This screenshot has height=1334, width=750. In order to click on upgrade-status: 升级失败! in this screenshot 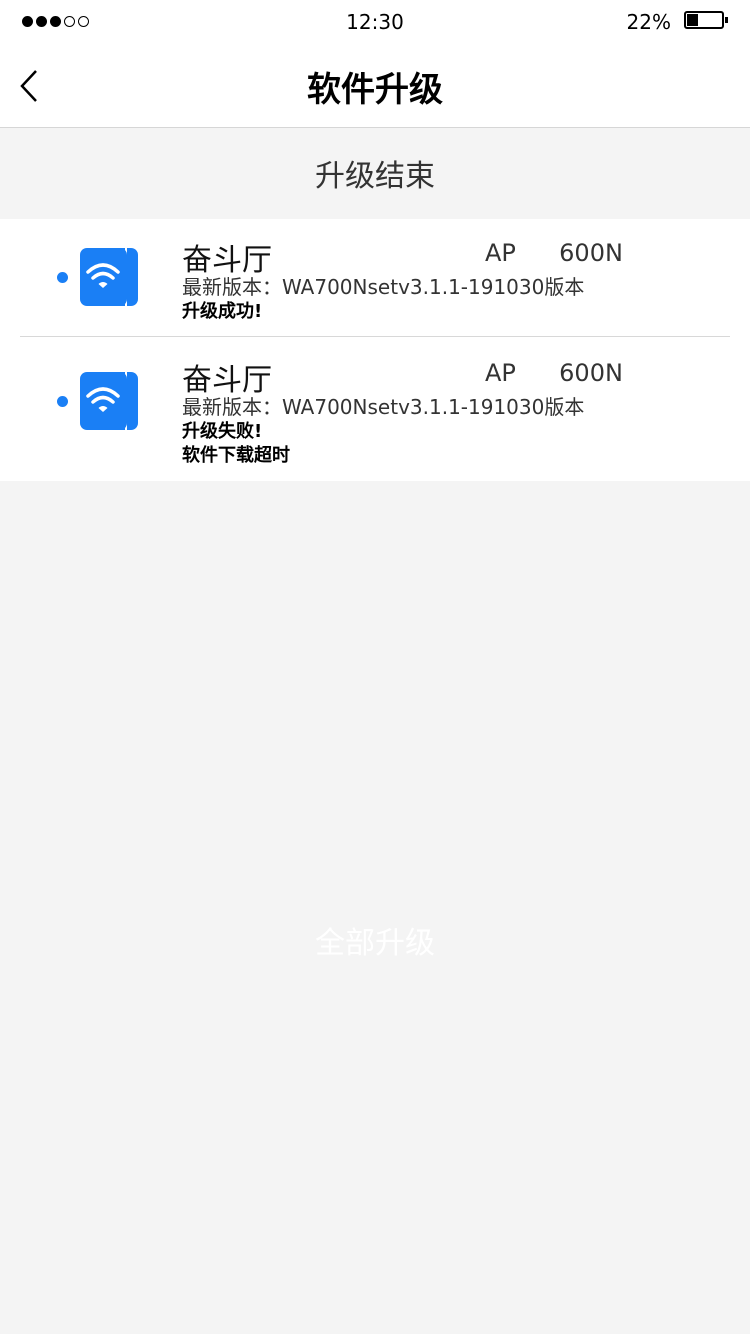, I will do `click(222, 431)`.